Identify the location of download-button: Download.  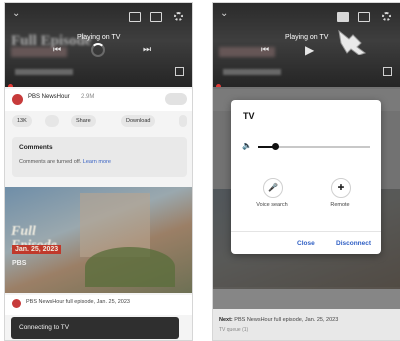
(138, 121).